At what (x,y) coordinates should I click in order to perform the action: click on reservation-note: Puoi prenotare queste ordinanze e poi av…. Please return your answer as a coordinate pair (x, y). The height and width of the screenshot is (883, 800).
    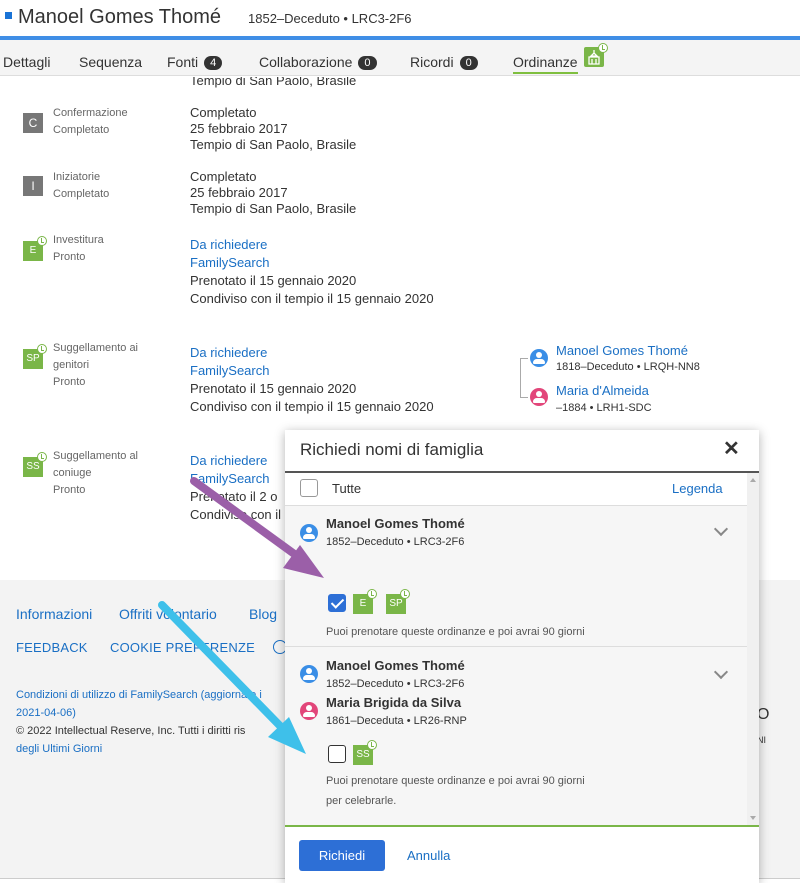
    Looking at the image, I should click on (455, 791).